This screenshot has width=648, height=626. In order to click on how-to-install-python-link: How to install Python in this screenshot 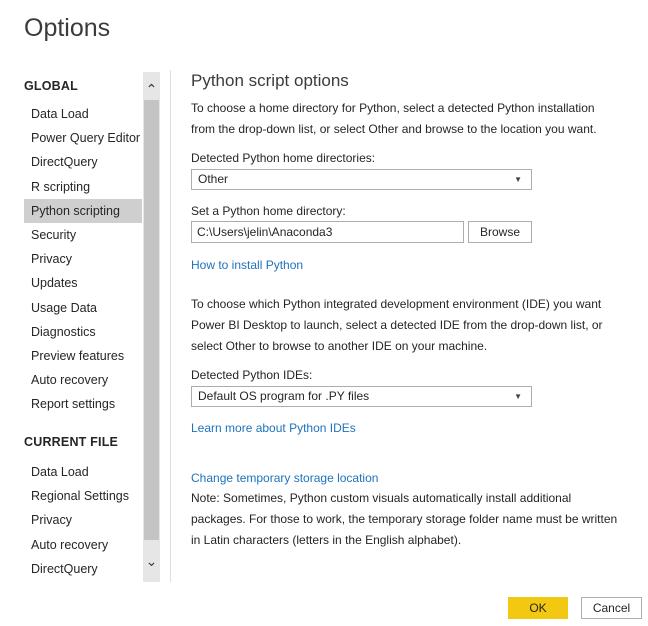, I will do `click(247, 265)`.